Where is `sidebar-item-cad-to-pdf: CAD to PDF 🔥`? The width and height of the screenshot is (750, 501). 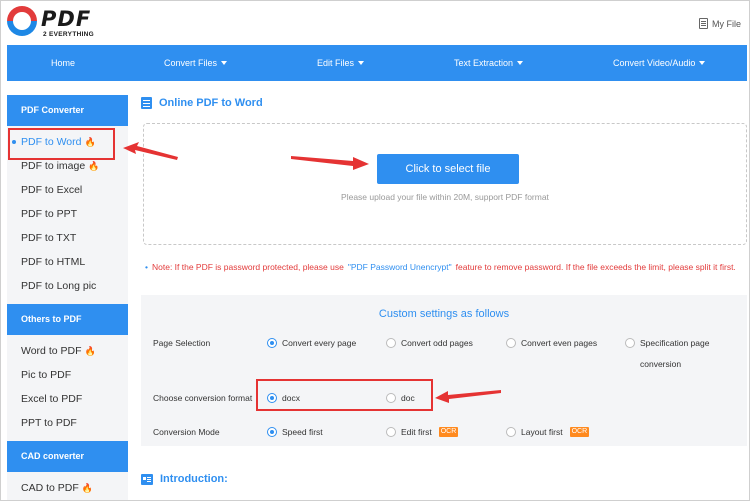 sidebar-item-cad-to-pdf: CAD to PDF 🔥 is located at coordinates (67, 488).